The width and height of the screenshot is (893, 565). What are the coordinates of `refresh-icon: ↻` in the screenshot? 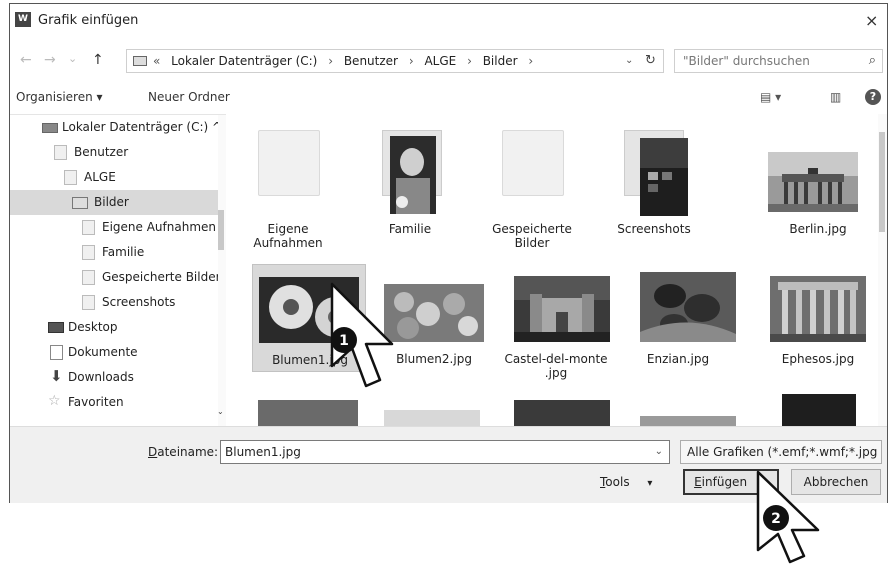 It's located at (650, 61).